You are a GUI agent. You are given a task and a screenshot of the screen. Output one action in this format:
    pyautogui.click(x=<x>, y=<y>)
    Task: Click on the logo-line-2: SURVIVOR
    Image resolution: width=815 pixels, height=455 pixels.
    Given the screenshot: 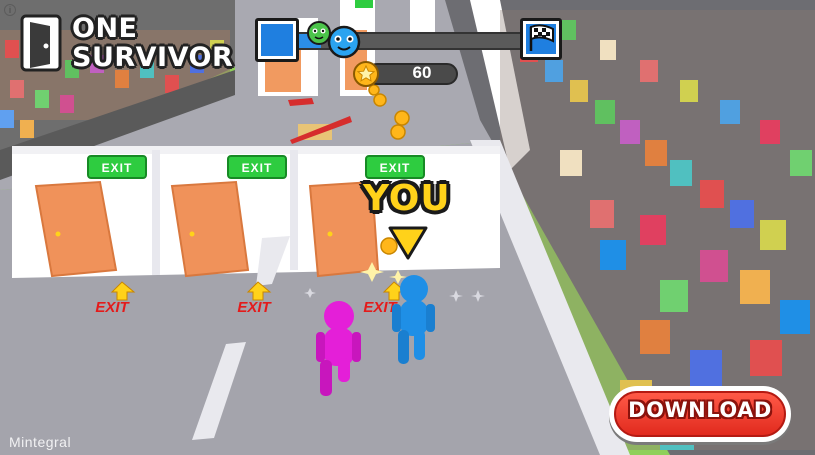 What is the action you would take?
    pyautogui.click(x=153, y=57)
    